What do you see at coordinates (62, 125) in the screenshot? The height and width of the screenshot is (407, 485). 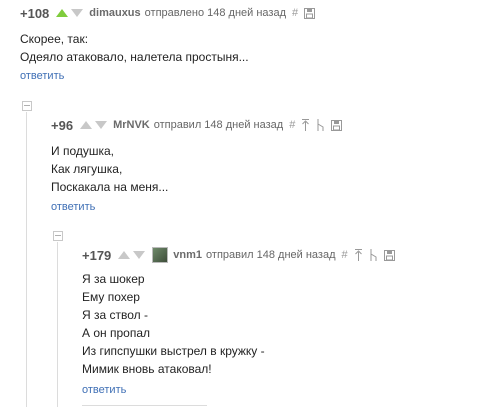 I see `comment-rating: +96` at bounding box center [62, 125].